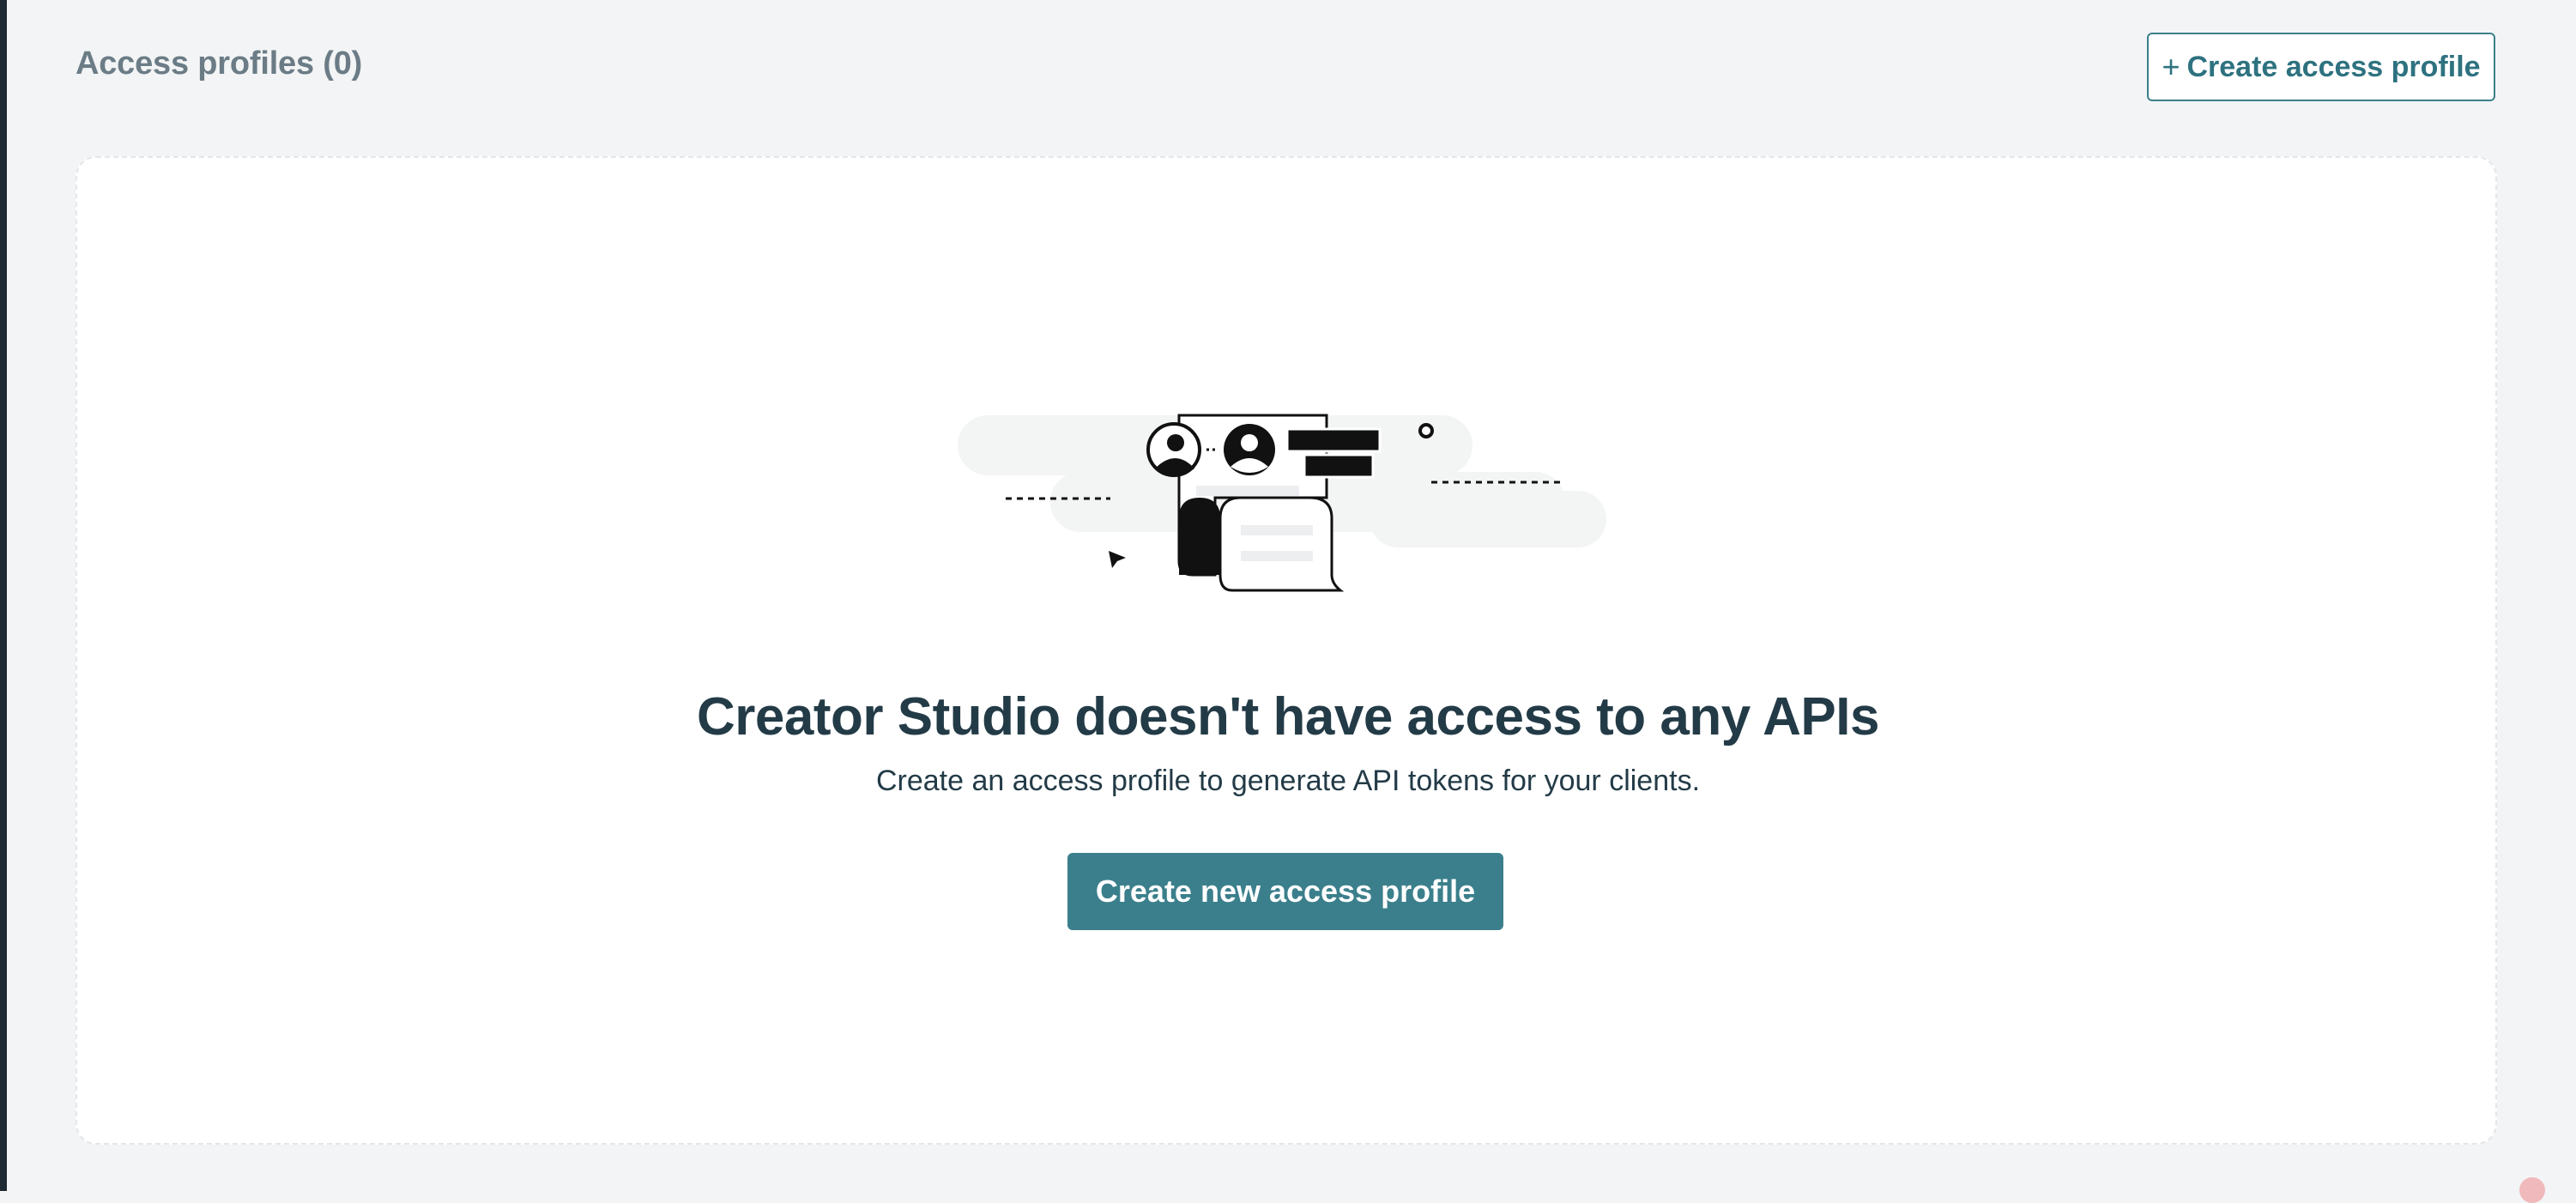 This screenshot has height=1203, width=2576. Describe the element at coordinates (2171, 66) in the screenshot. I see `plus-icon: +` at that location.